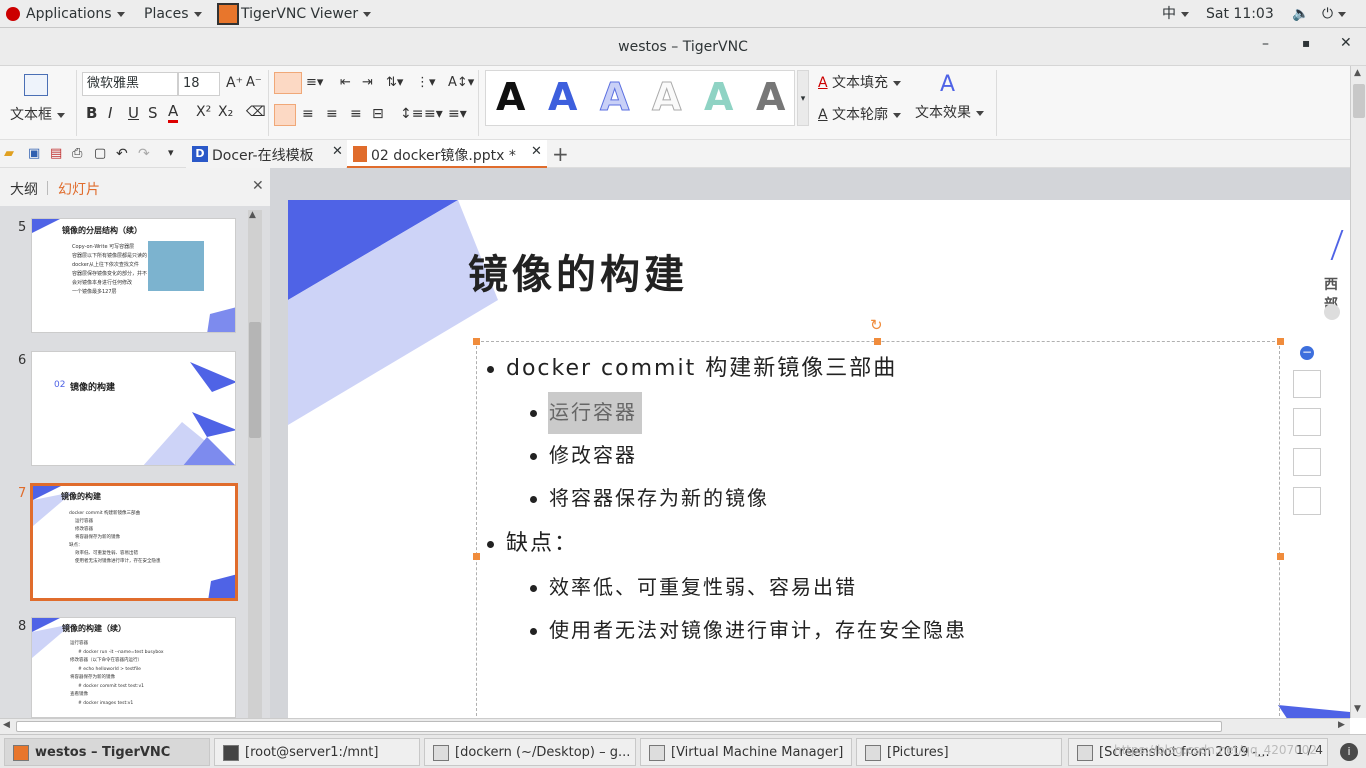 The width and height of the screenshot is (1366, 768). I want to click on bullet-level2: 修改容器, so click(583, 453).